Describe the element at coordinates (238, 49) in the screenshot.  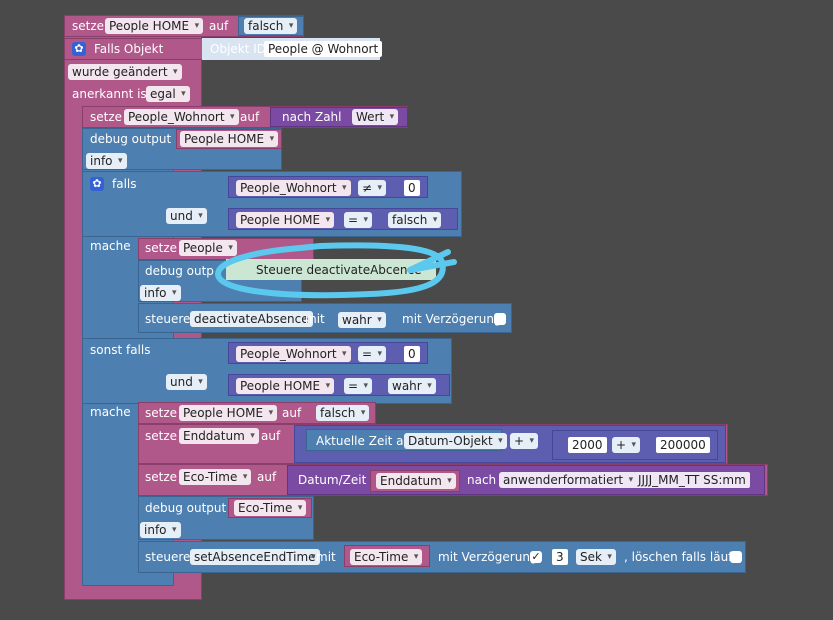
I see `object-id-label: Objekt ID` at that location.